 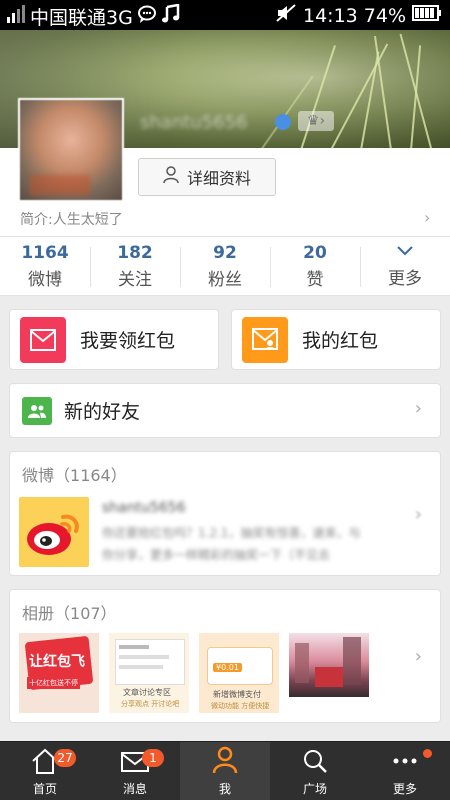 I want to click on clock-label: 14:13, so click(x=330, y=15).